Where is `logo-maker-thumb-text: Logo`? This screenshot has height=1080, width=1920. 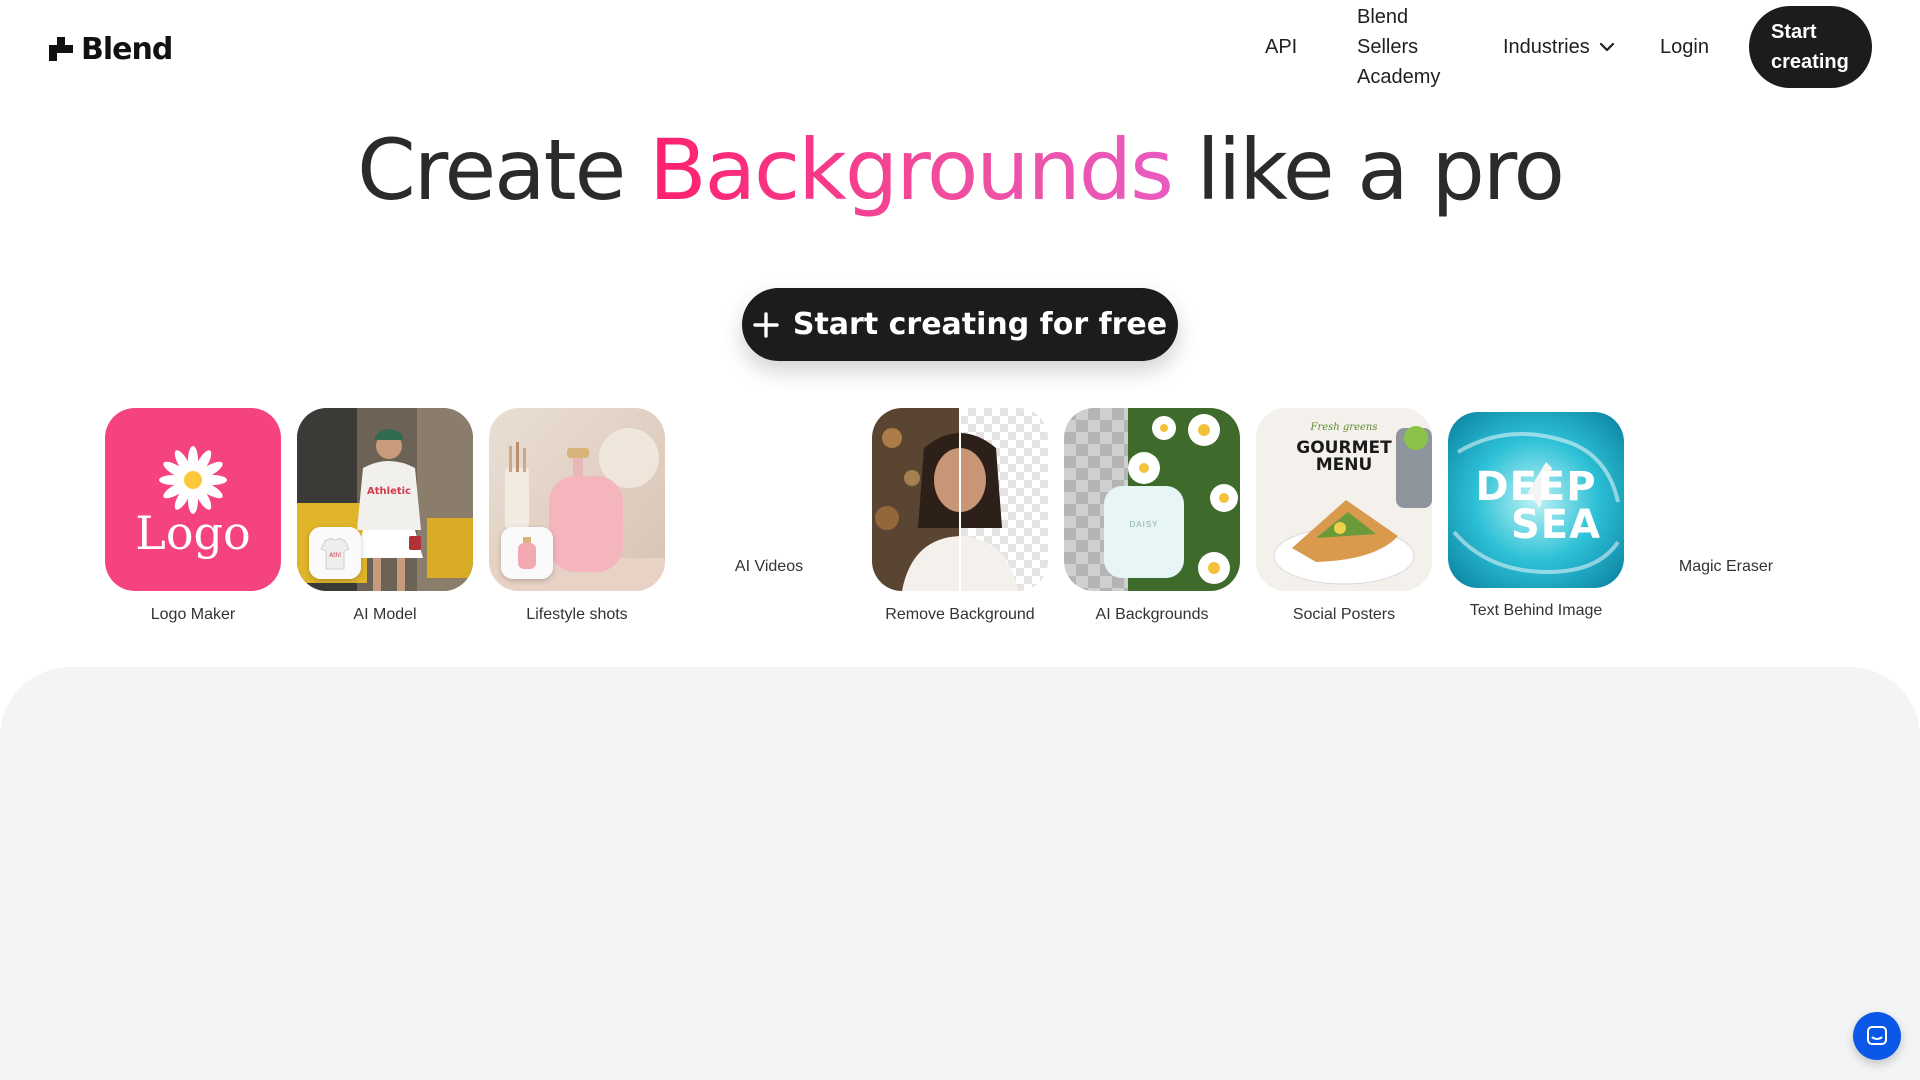 logo-maker-thumb-text: Logo is located at coordinates (193, 533).